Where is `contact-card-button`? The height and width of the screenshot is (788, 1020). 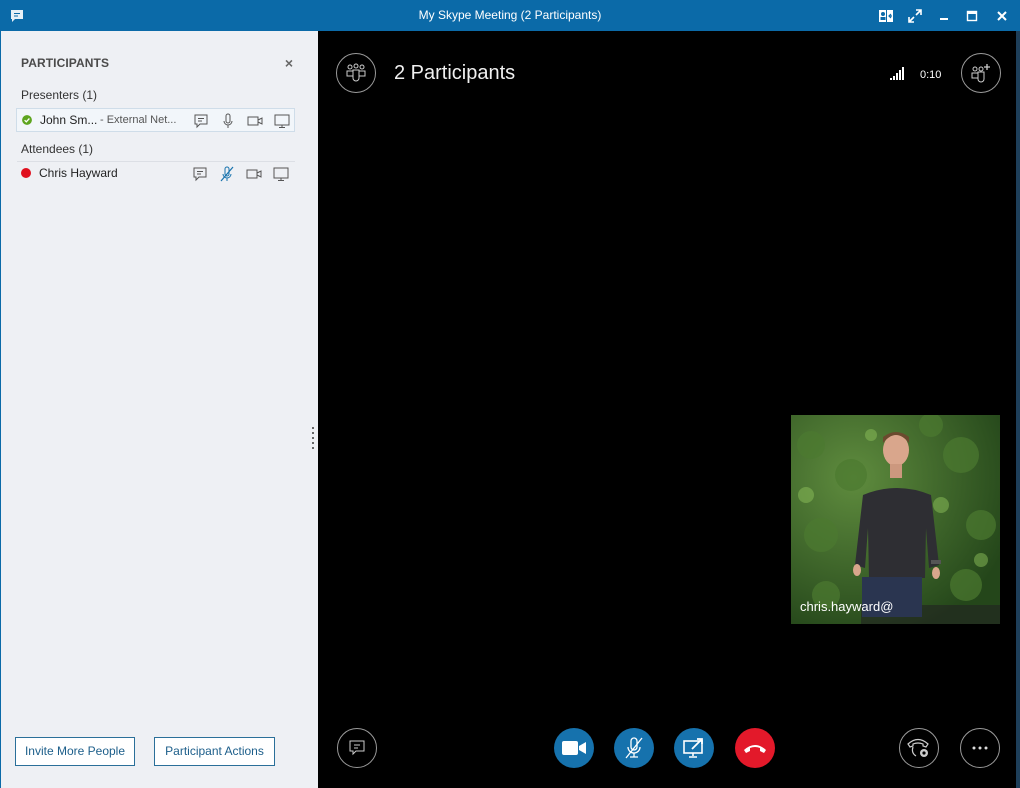
contact-card-button is located at coordinates (886, 16).